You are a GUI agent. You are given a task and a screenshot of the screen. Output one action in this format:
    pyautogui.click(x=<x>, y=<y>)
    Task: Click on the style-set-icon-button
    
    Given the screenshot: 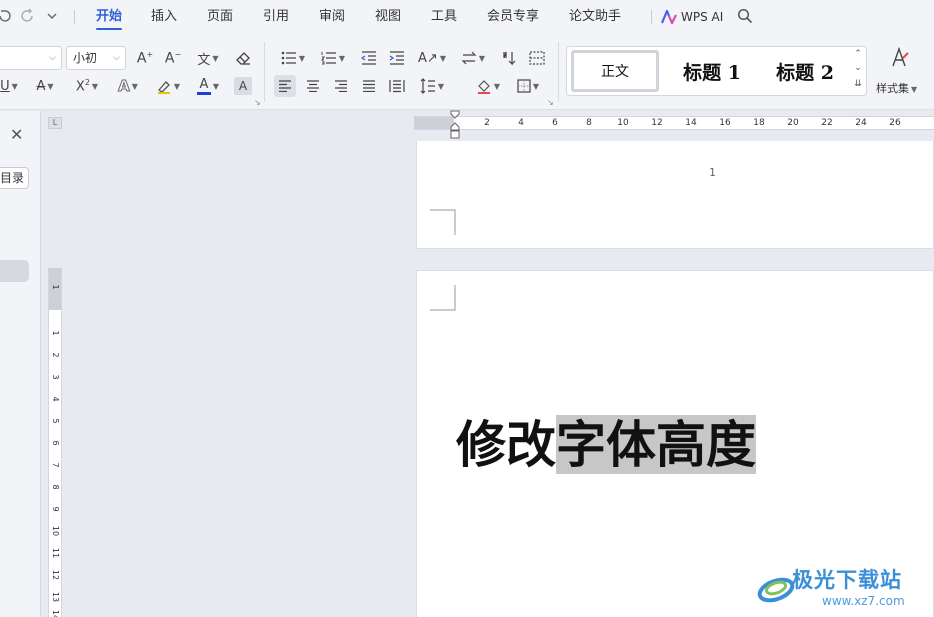 What is the action you would take?
    pyautogui.click(x=900, y=57)
    